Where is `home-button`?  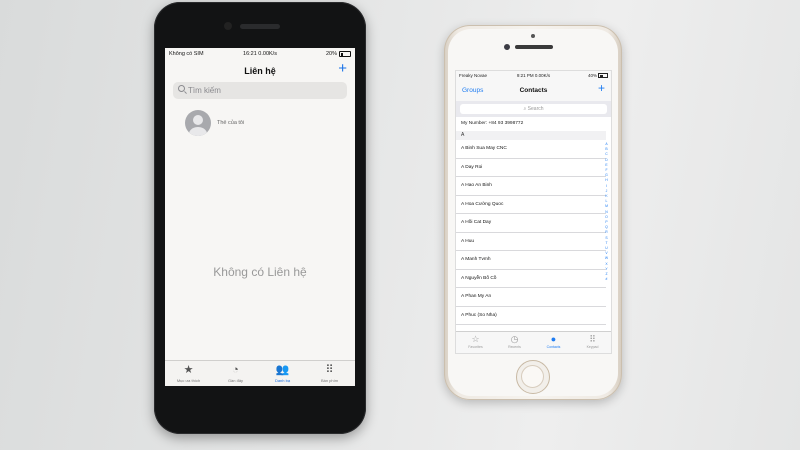 home-button is located at coordinates (533, 377).